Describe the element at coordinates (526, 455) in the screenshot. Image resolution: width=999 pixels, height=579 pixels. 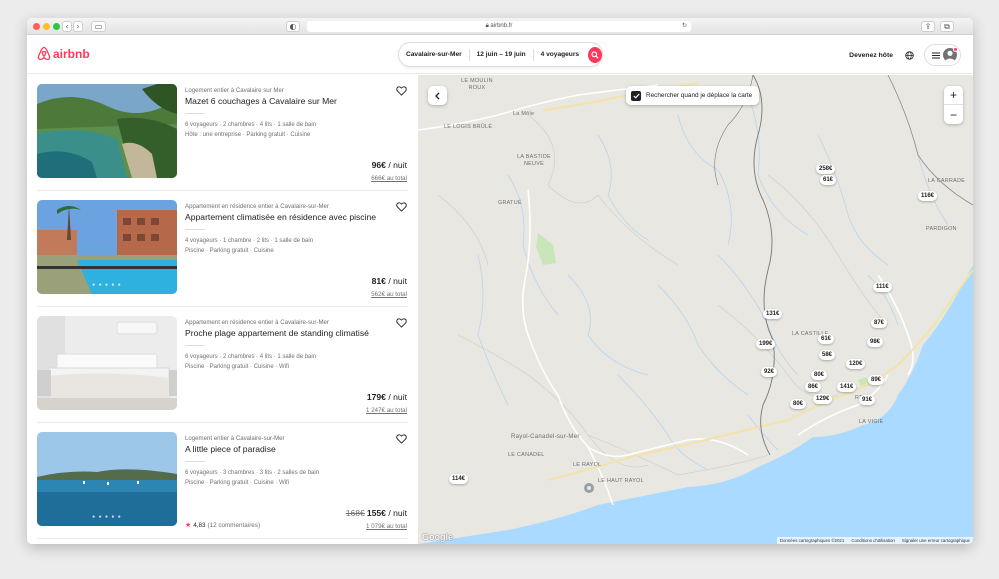
I see `map-place-label: LE CANADEL` at that location.